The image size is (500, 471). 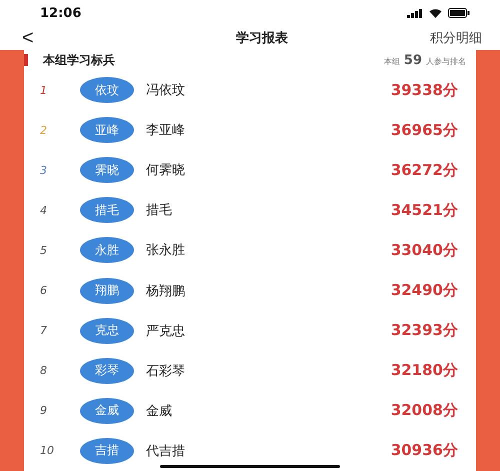 I want to click on avatar-badge: 措毛, so click(x=107, y=210).